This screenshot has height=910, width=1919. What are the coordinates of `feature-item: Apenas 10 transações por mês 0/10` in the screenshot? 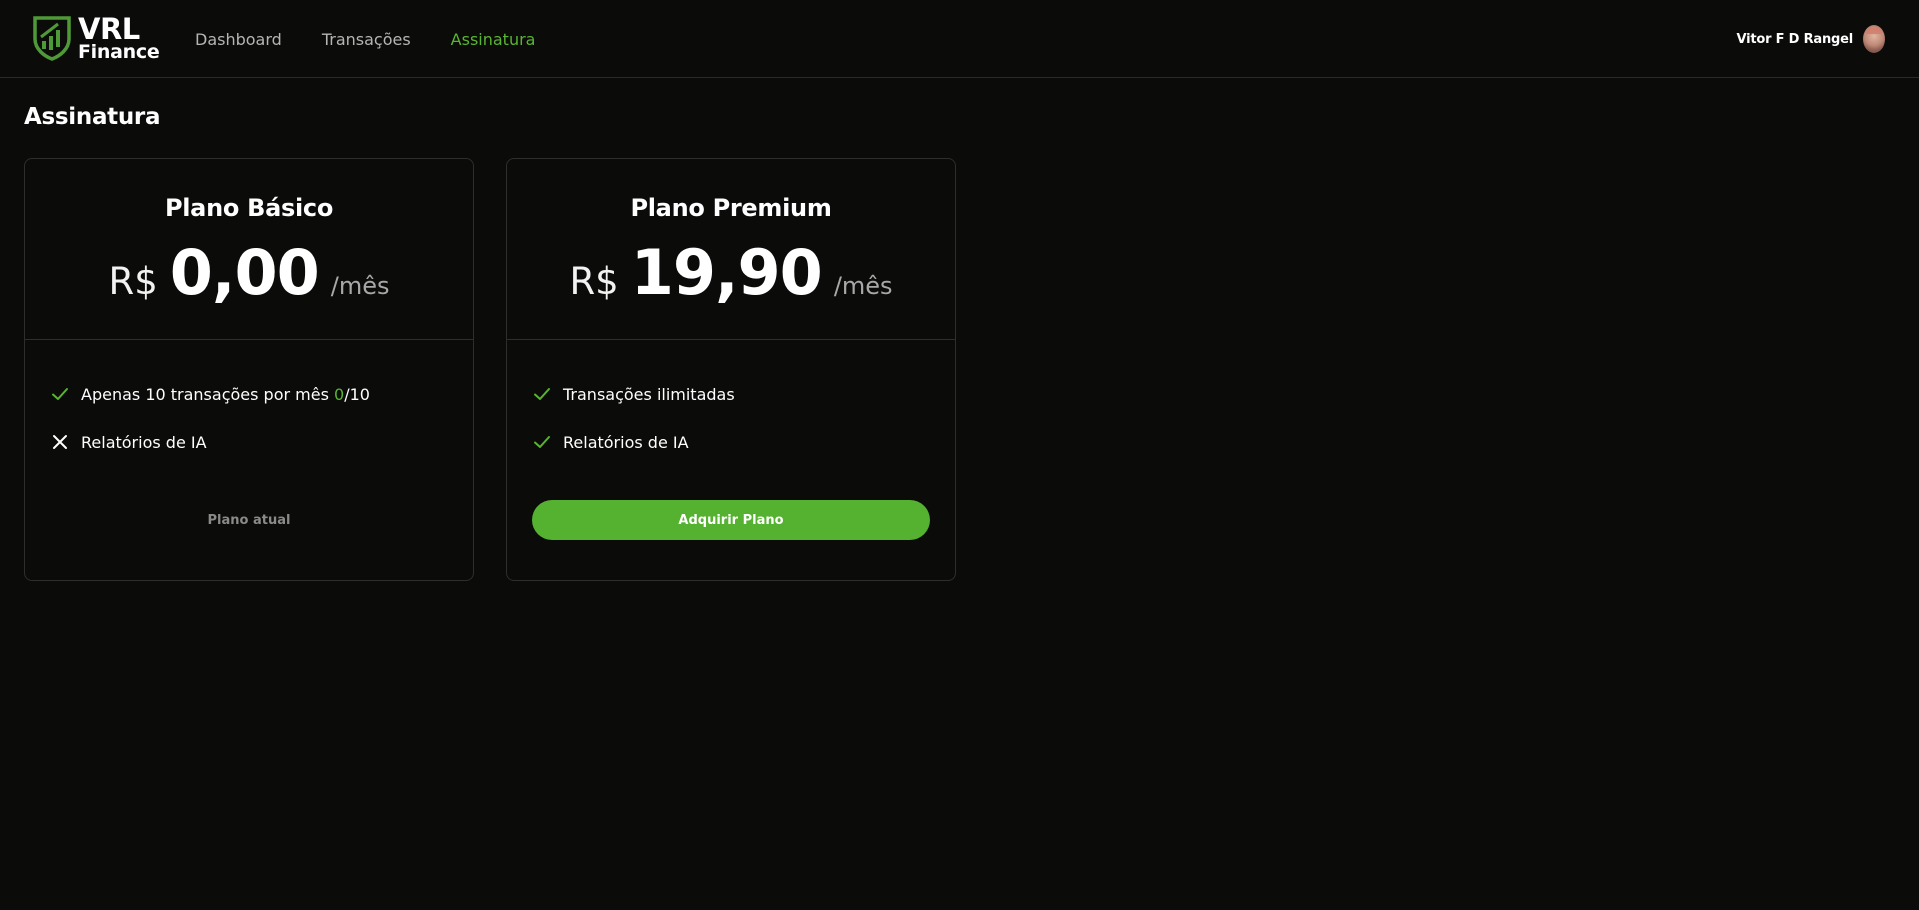 It's located at (249, 394).